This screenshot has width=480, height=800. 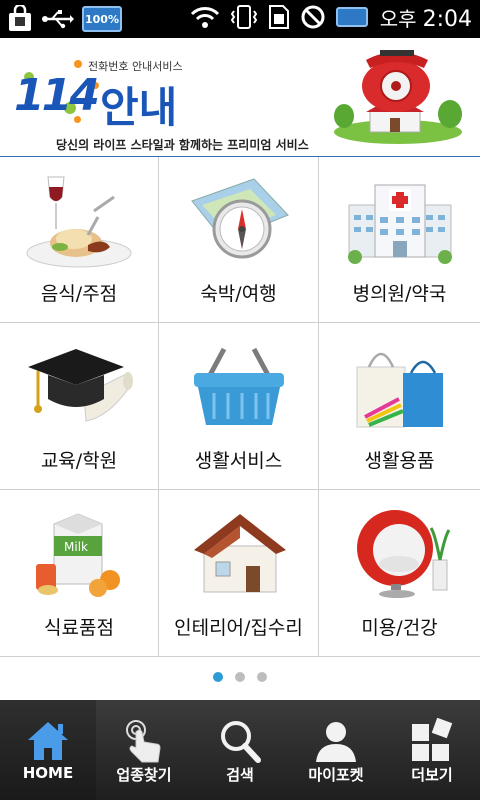 What do you see at coordinates (48, 741) in the screenshot?
I see `home-icon` at bounding box center [48, 741].